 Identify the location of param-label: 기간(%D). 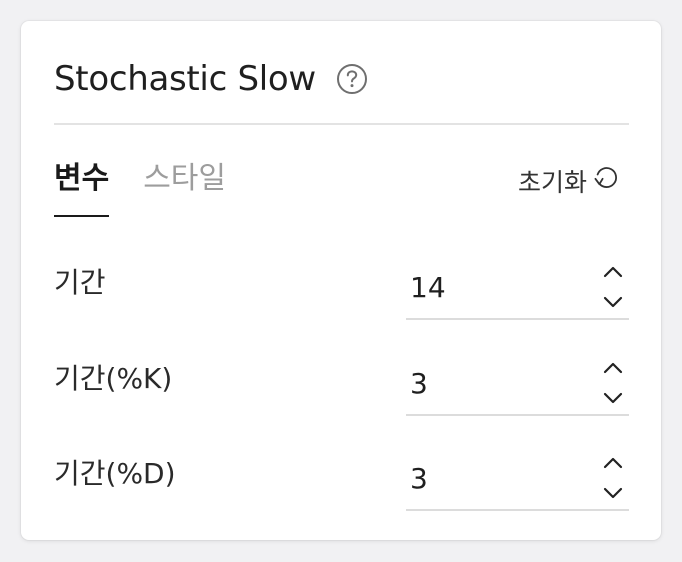
(115, 473).